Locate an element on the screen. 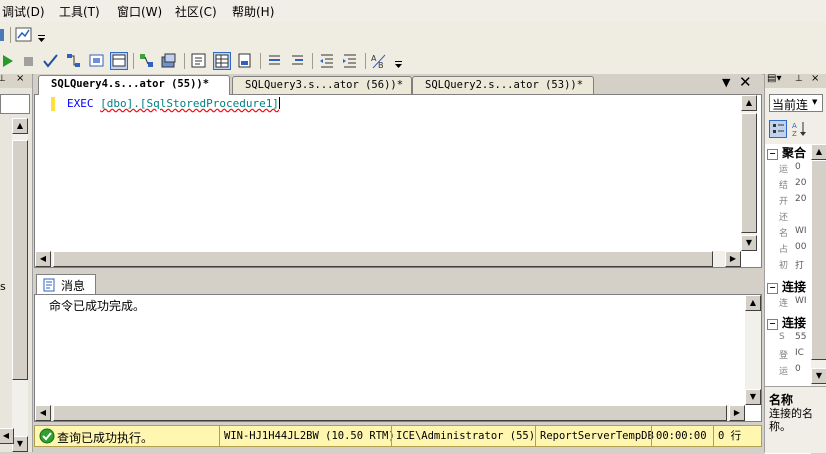  parse-check-icon is located at coordinates (51, 61).